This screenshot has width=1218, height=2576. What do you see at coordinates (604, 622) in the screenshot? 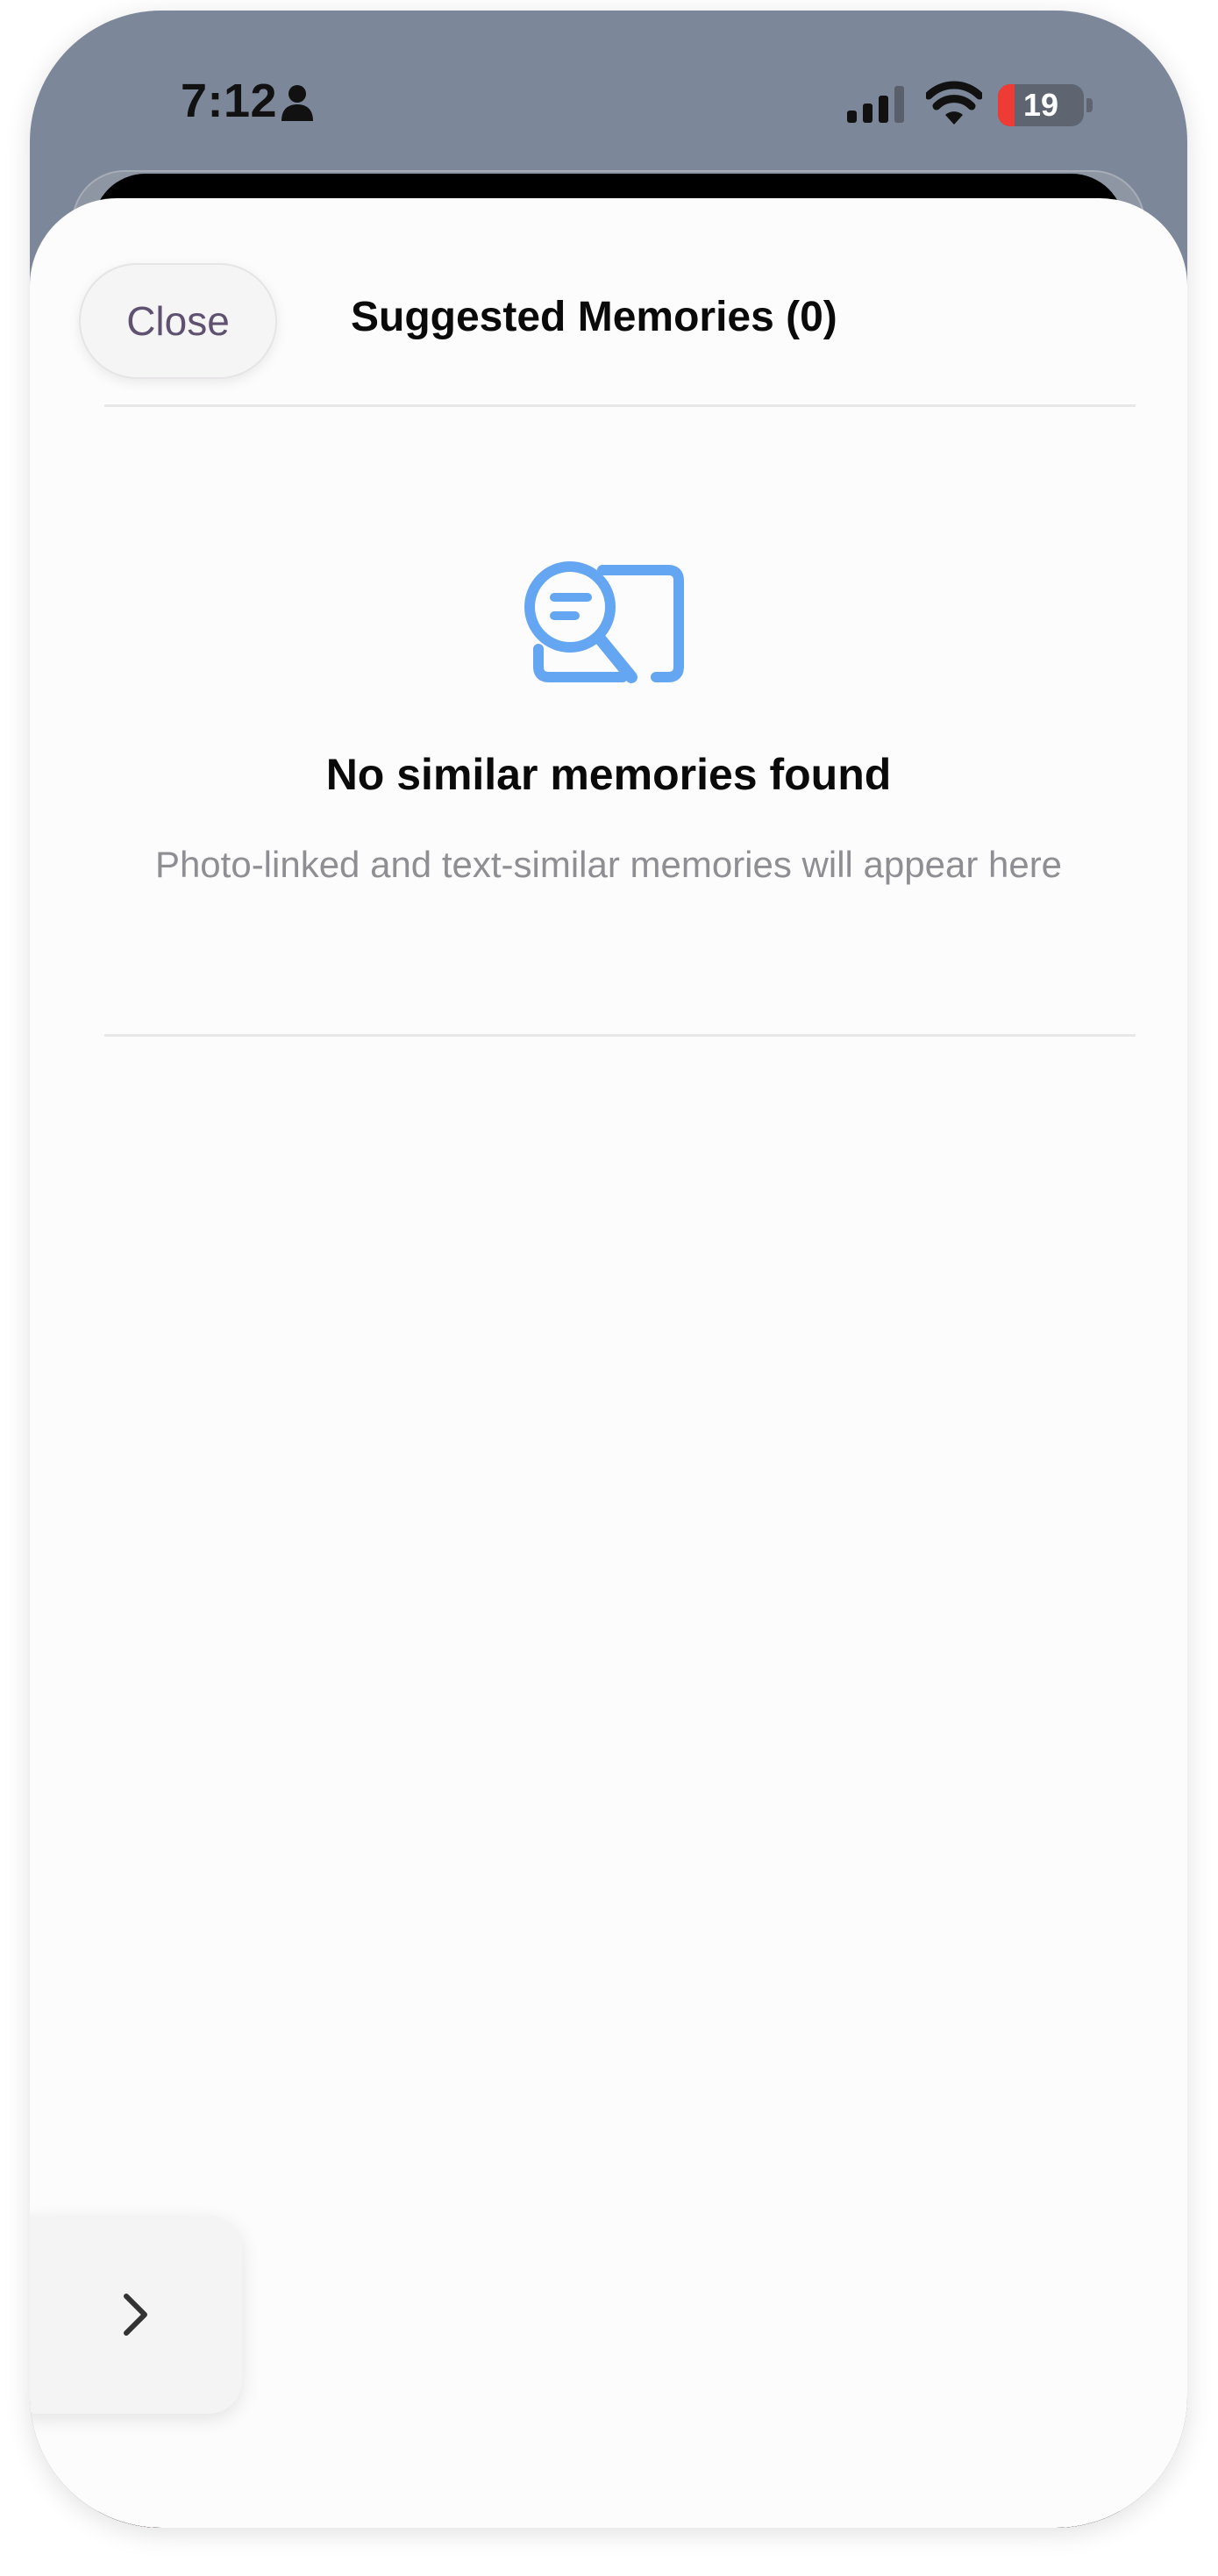
I see `search-message-icon` at bounding box center [604, 622].